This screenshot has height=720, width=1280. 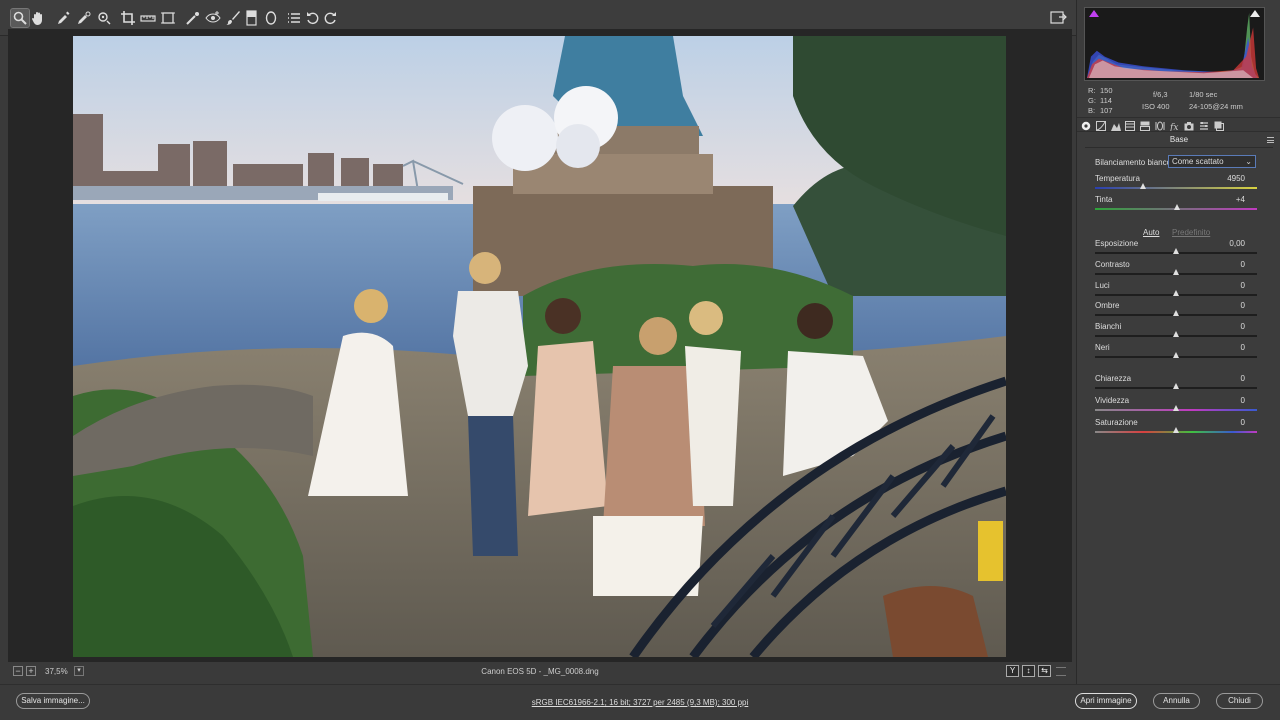 I want to click on tinta-thumb, so click(x=1177, y=207).